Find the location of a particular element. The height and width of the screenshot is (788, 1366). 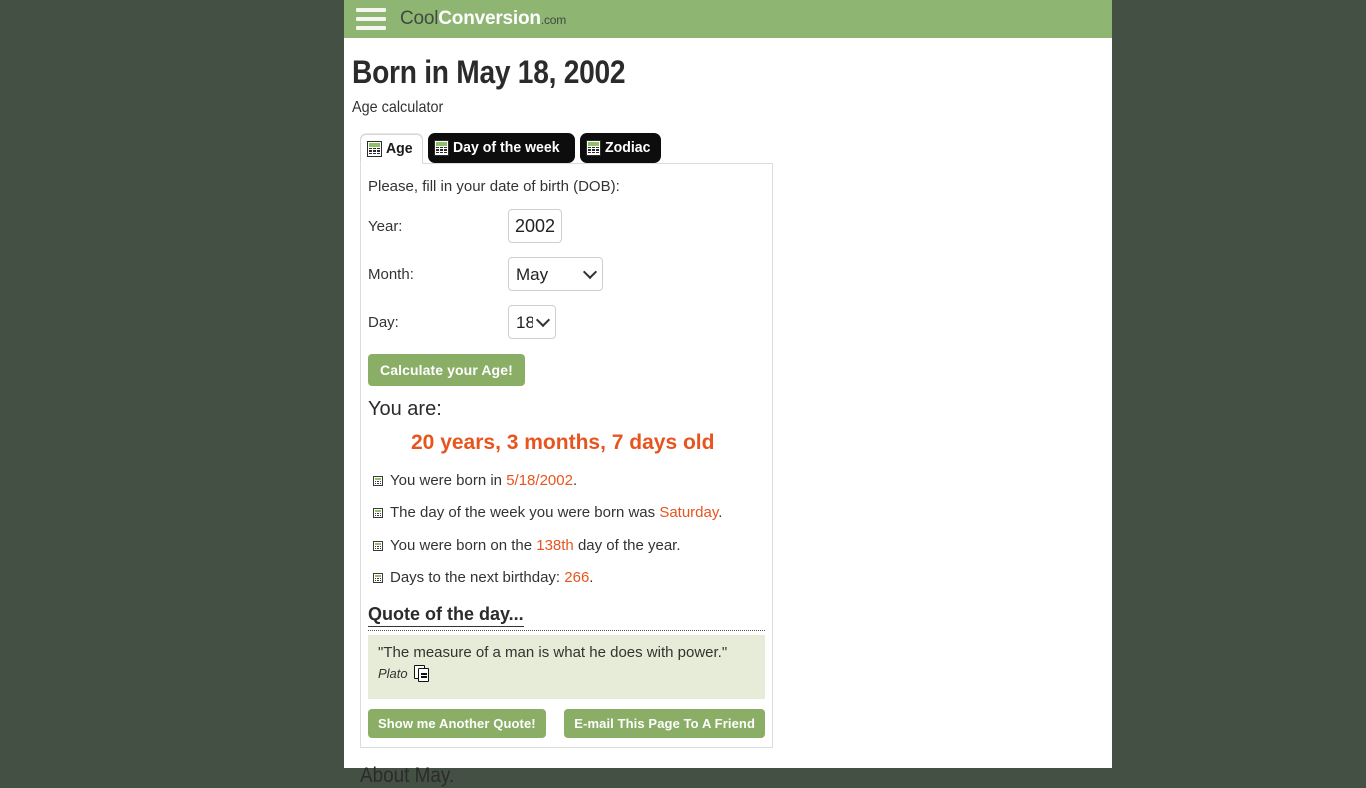

tab-zodiac: Zodiac is located at coordinates (620, 148).